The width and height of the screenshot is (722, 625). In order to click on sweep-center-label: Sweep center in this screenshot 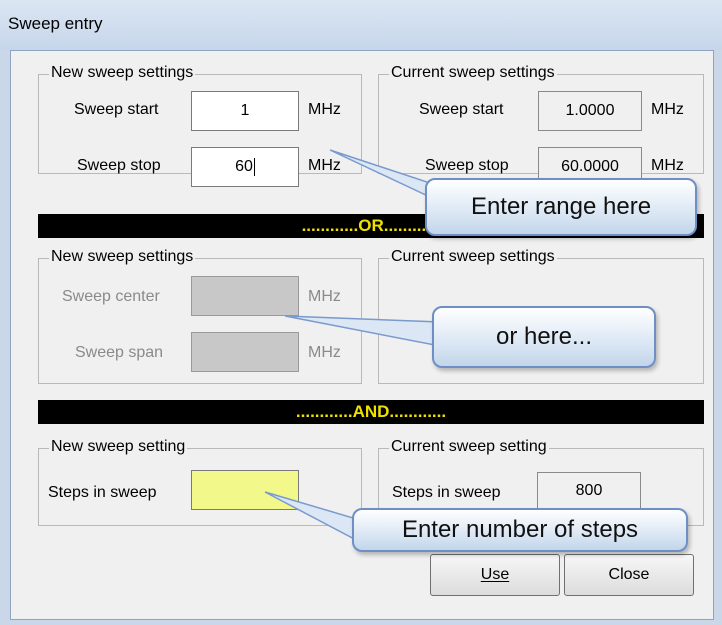, I will do `click(111, 296)`.